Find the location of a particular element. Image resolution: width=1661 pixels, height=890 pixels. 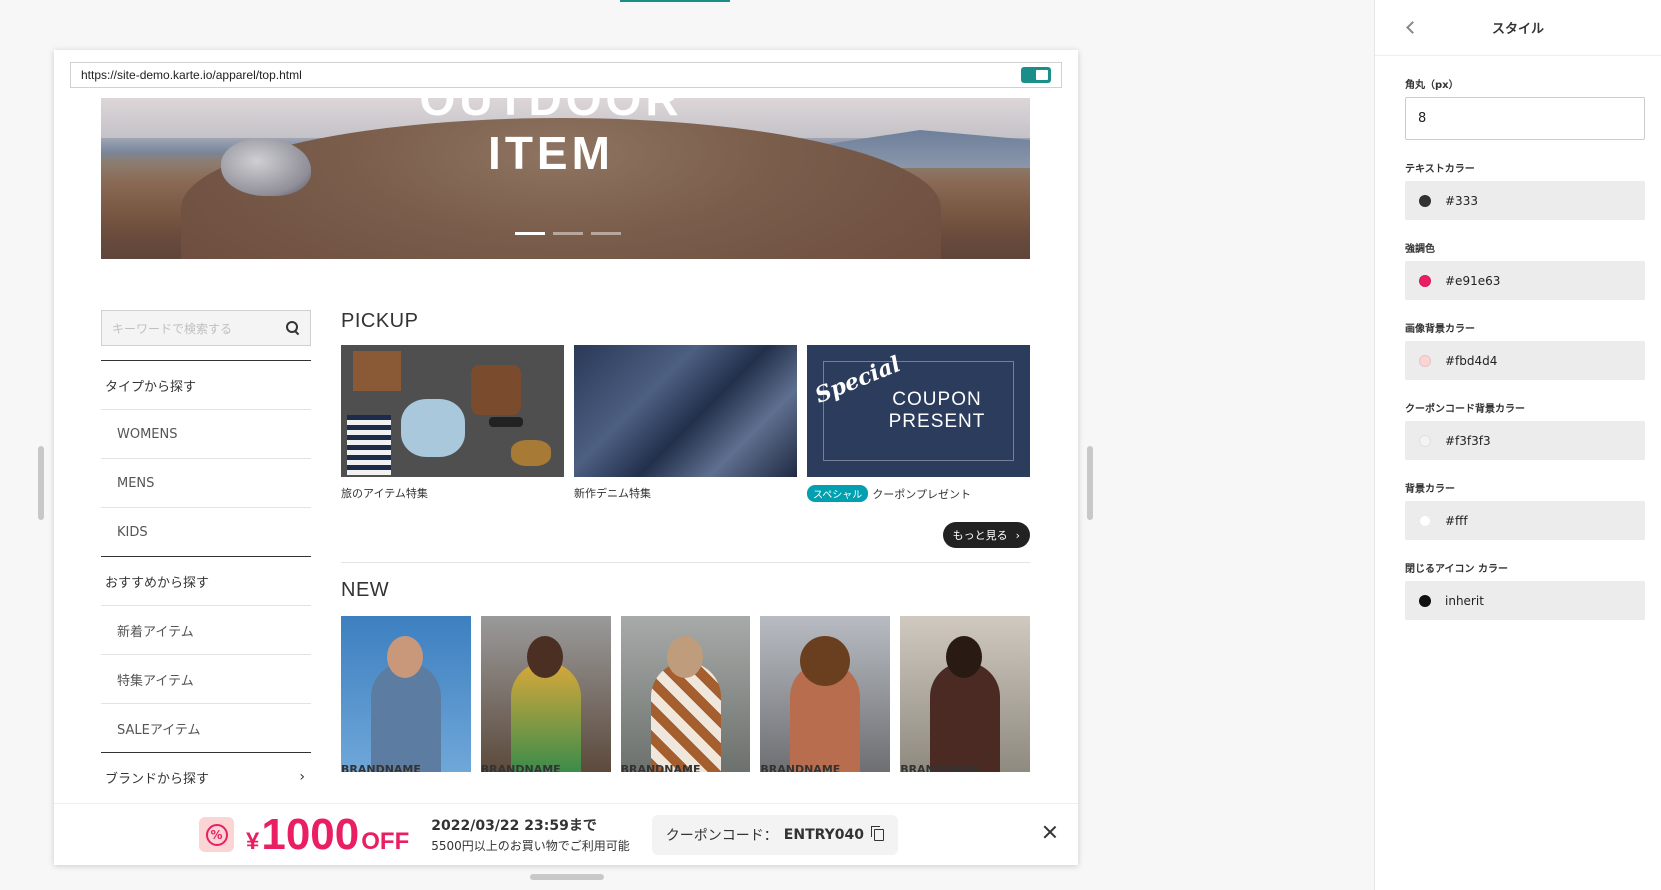

text-color-label: テキストカラー is located at coordinates (1440, 169).